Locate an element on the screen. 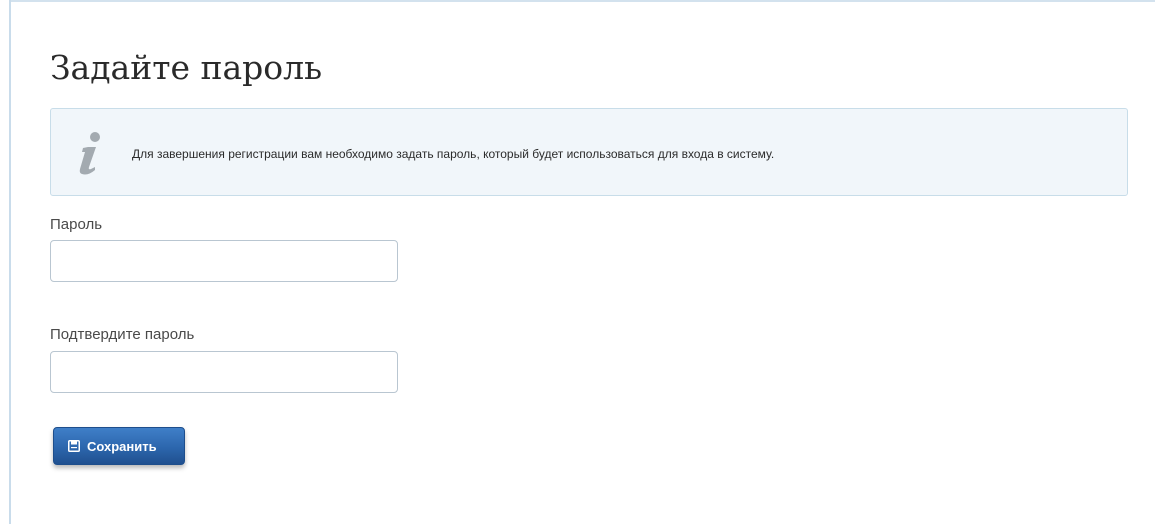 This screenshot has width=1155, height=524. save-button: Сохранить is located at coordinates (119, 446).